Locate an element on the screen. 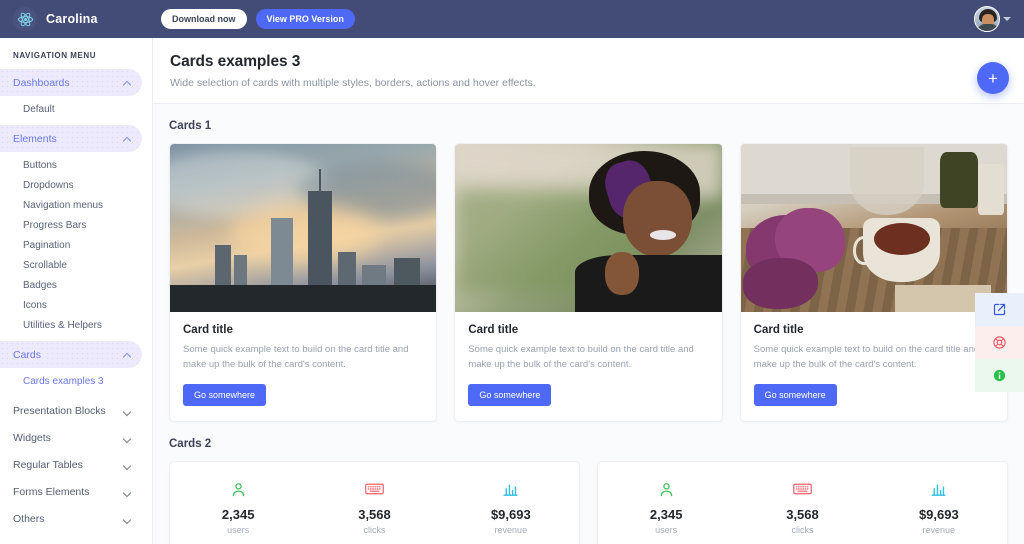 The height and width of the screenshot is (544, 1024). sidebar-item-utilities-helpers: Utilities & Helpers is located at coordinates (71, 325).